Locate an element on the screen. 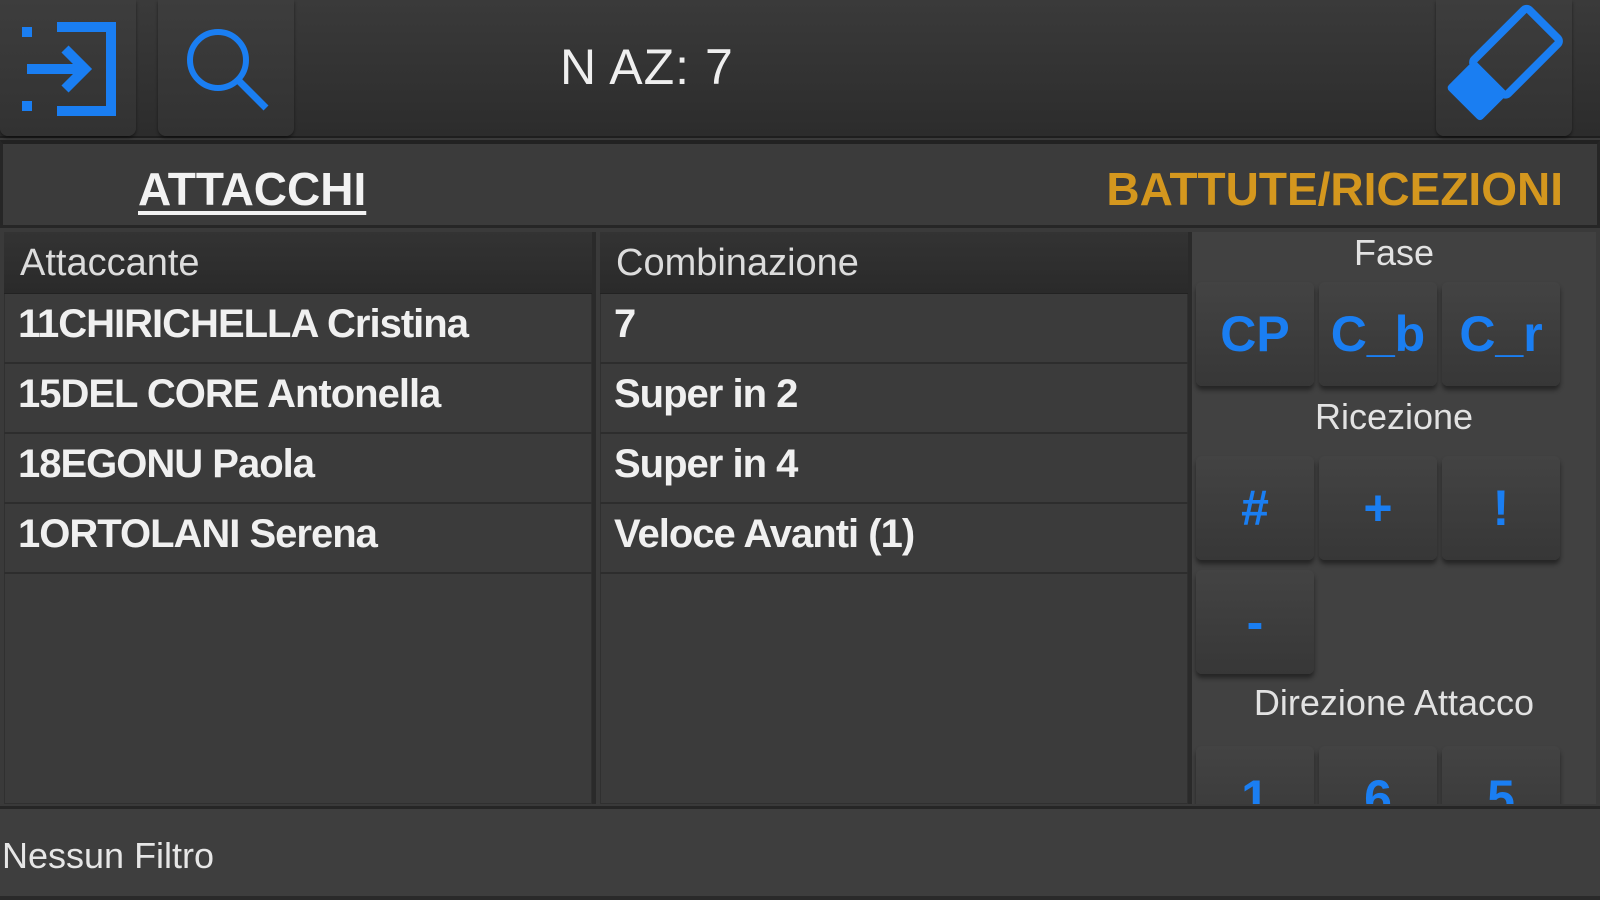 Image resolution: width=1600 pixels, height=900 pixels. search-button is located at coordinates (226, 68).